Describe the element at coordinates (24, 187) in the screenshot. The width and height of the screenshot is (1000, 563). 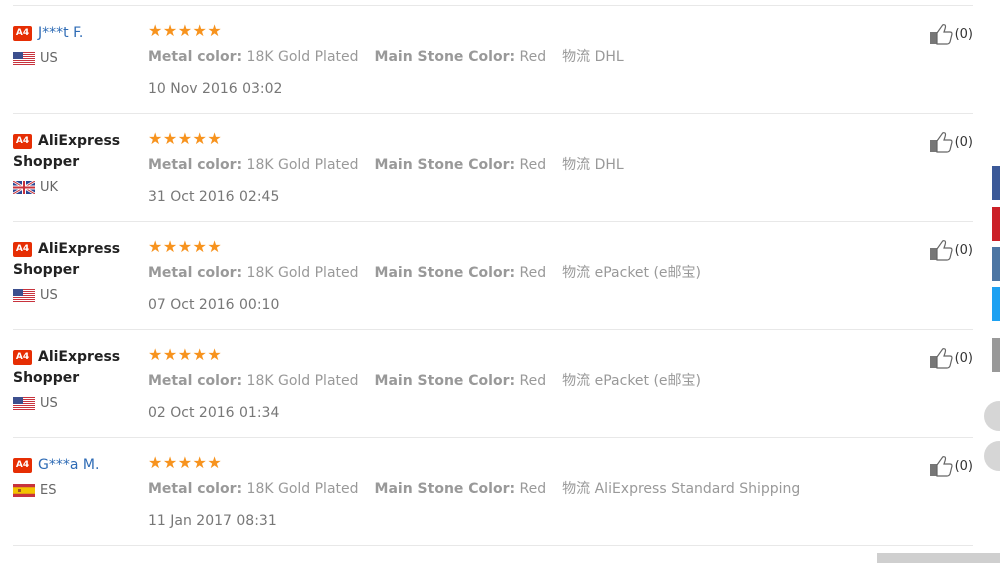
I see `flag-uk-icon` at that location.